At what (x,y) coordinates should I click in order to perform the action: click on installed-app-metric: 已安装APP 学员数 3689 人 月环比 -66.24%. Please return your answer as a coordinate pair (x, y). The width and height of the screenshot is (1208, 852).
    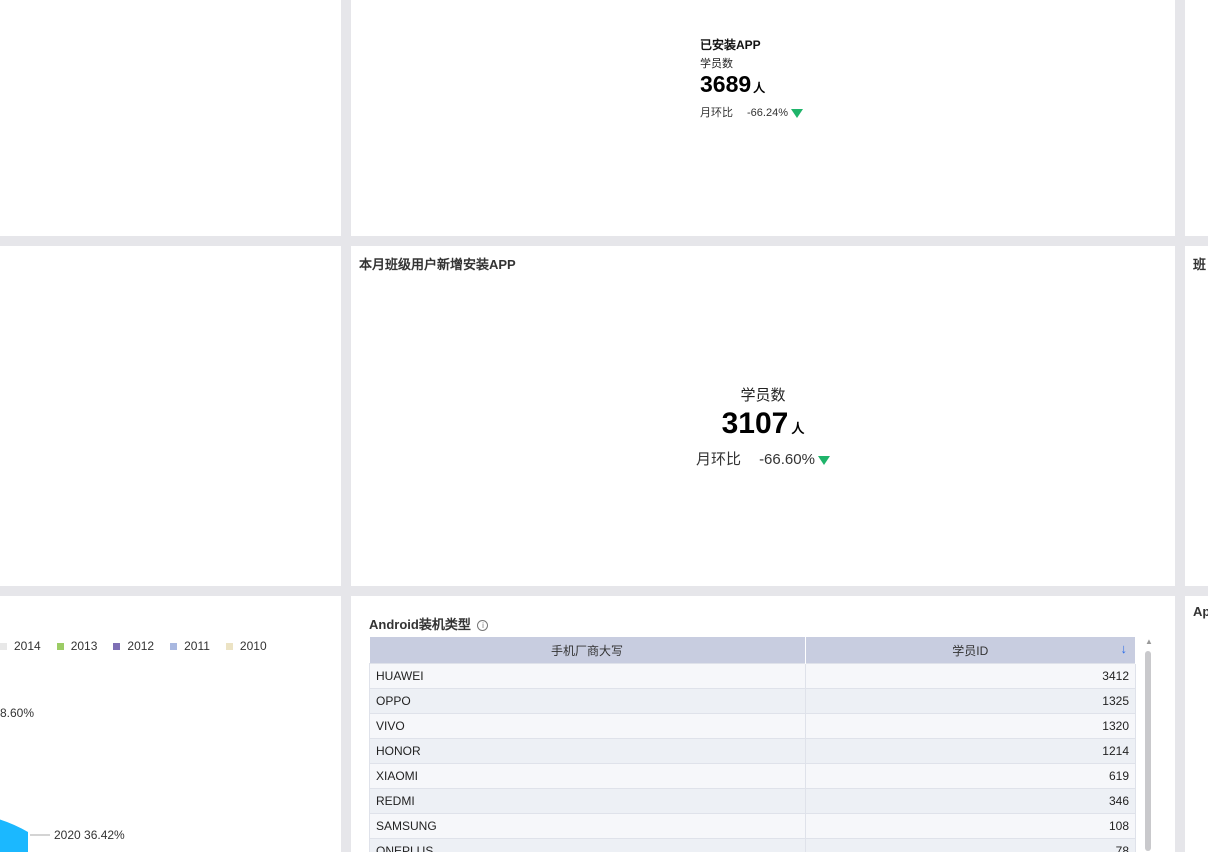
    Looking at the image, I should click on (751, 78).